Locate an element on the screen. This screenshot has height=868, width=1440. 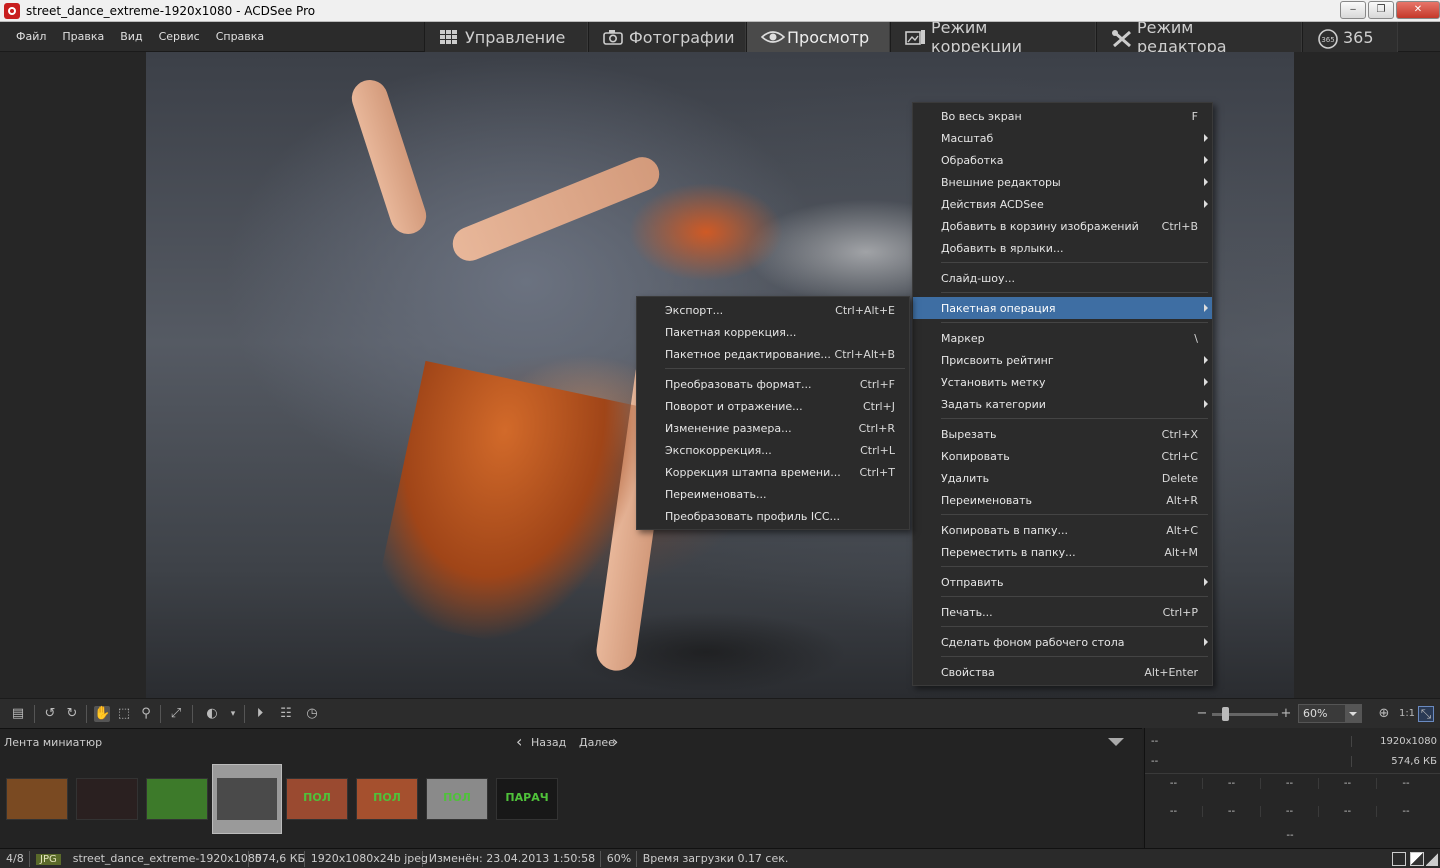
histogram-toggle-icon is located at coordinates (1417, 859).